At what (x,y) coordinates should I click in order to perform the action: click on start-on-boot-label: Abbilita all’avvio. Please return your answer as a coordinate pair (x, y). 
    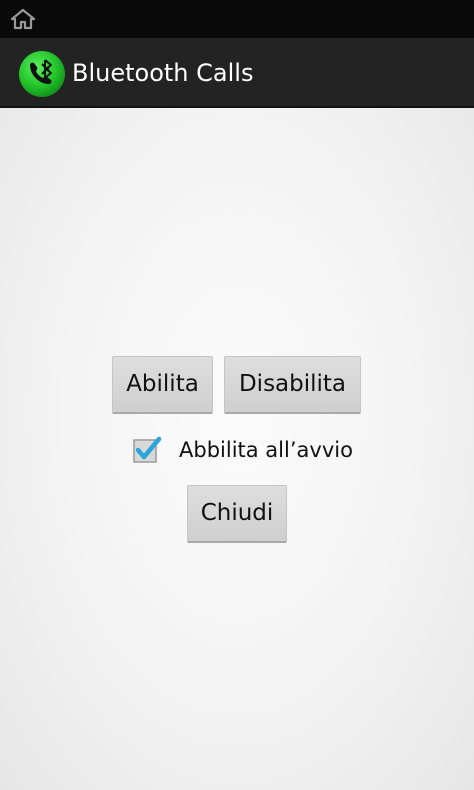
    Looking at the image, I should click on (266, 450).